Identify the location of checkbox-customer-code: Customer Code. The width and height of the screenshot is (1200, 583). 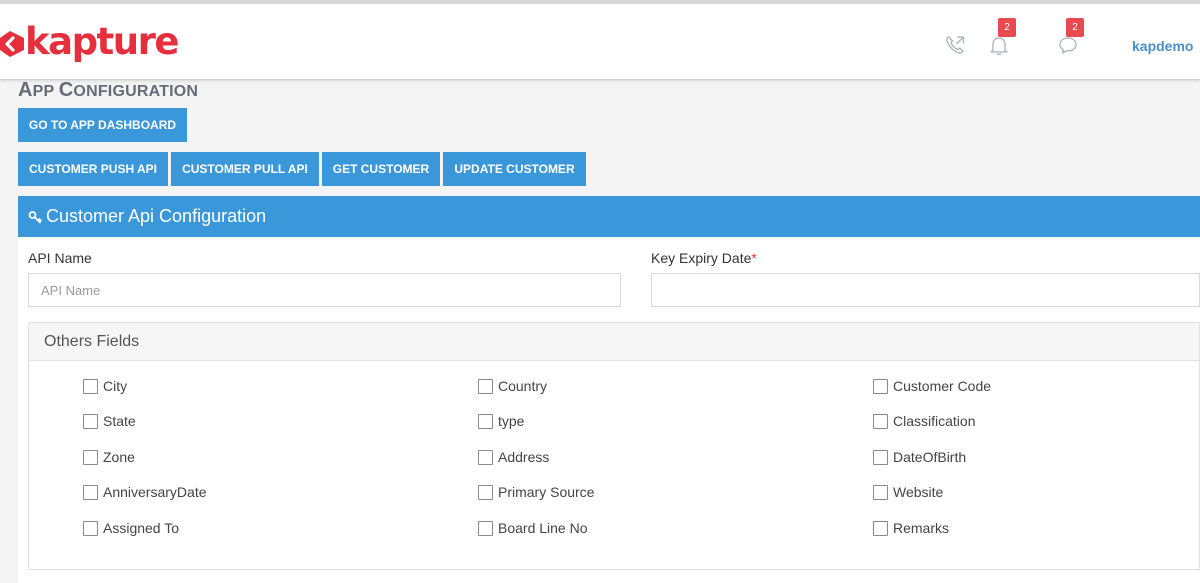
(932, 386).